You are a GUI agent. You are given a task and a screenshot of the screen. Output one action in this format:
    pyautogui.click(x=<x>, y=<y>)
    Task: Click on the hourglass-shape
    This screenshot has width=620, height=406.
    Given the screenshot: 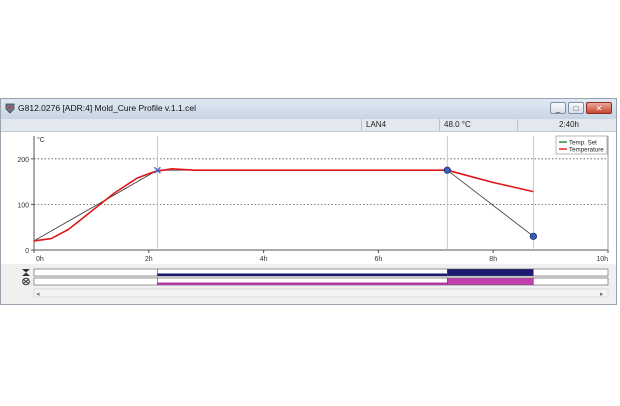 What is the action you would take?
    pyautogui.click(x=26, y=272)
    